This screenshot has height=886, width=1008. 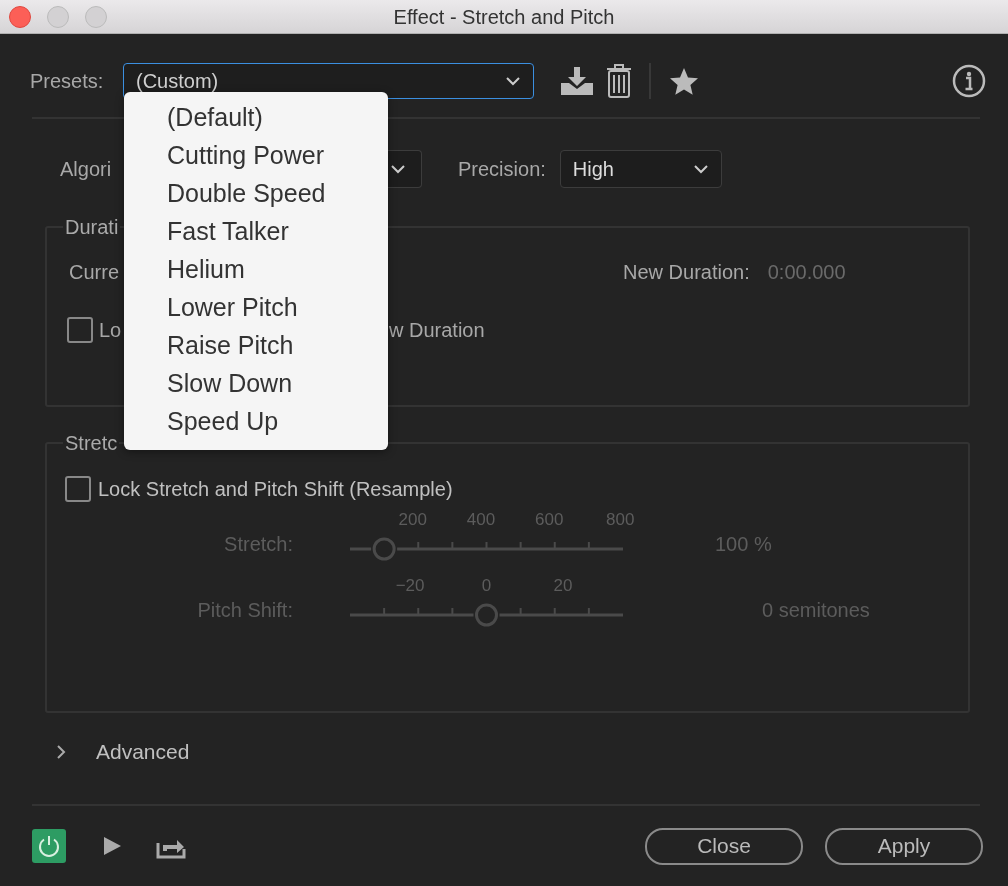 I want to click on info-icon, so click(x=969, y=81).